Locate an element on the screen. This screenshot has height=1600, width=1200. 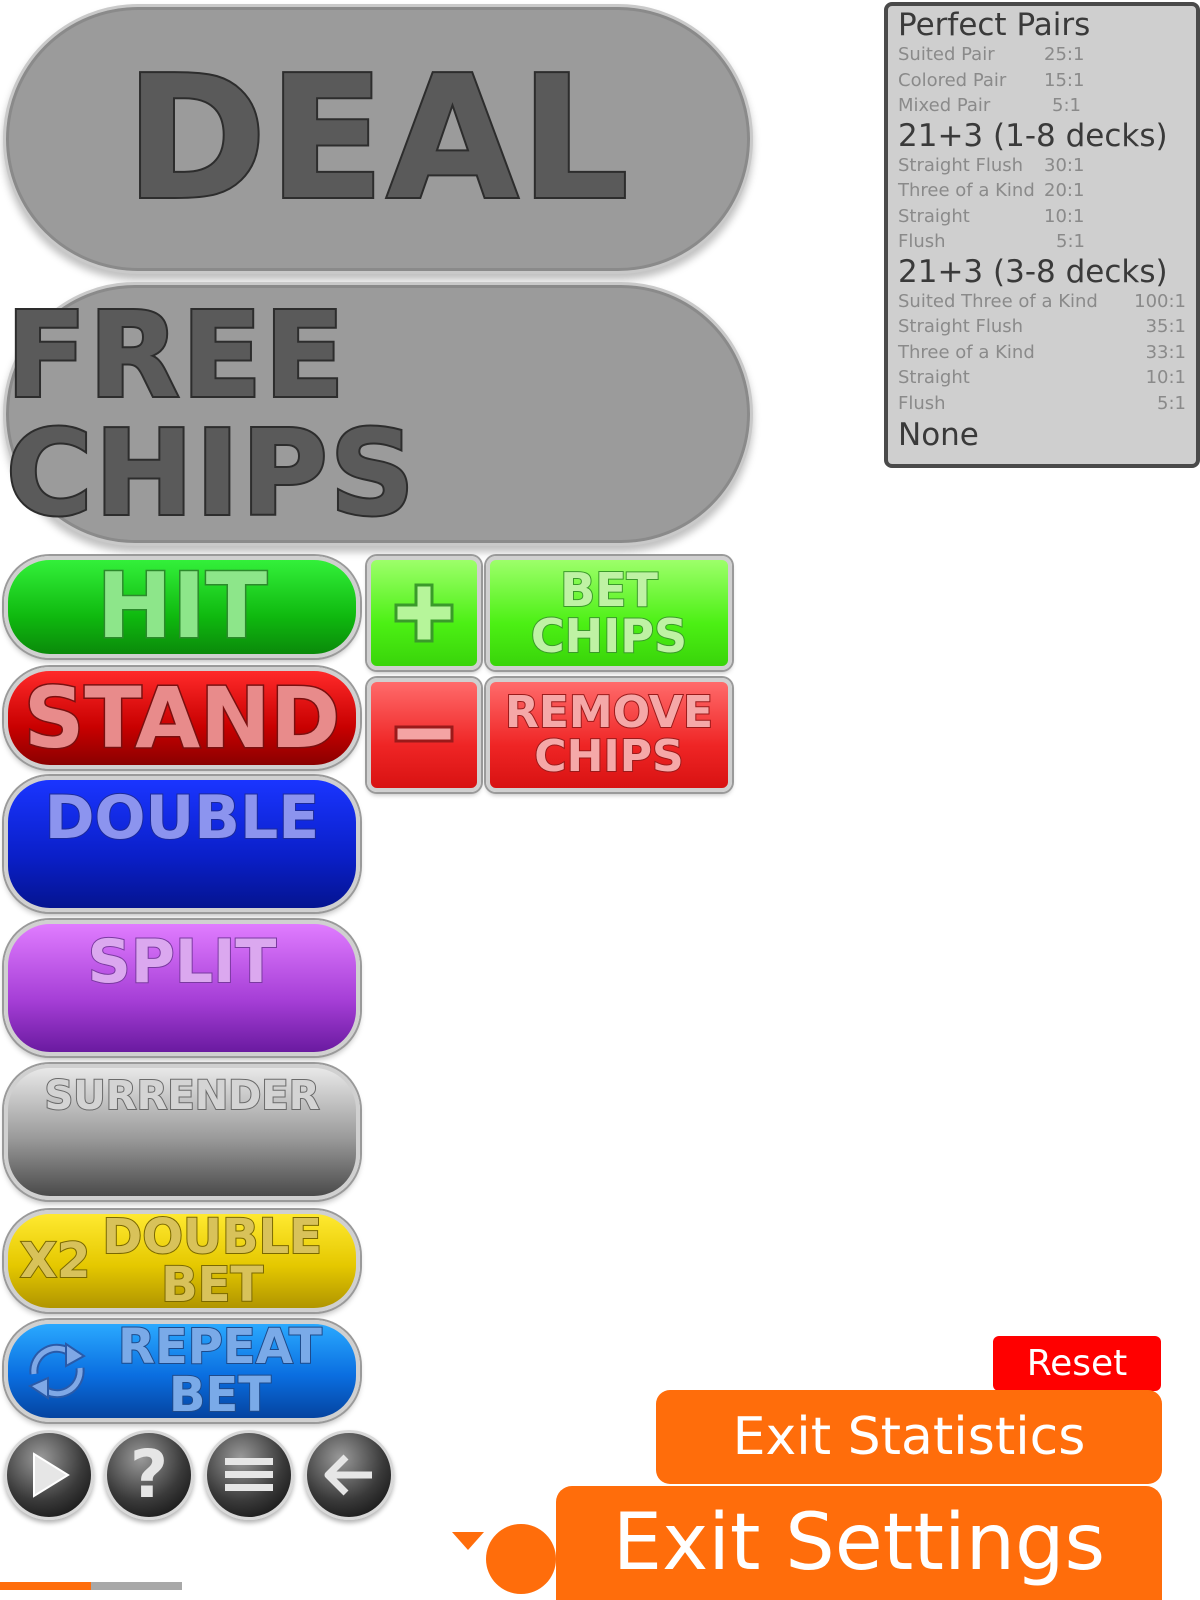
progress-fill is located at coordinates (45, 1586).